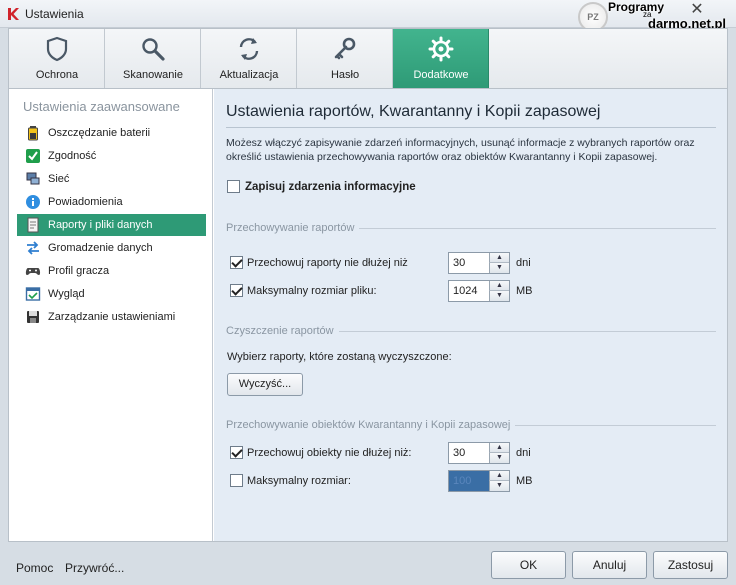 The height and width of the screenshot is (585, 736). I want to click on window-title: Ustawienia, so click(54, 14).